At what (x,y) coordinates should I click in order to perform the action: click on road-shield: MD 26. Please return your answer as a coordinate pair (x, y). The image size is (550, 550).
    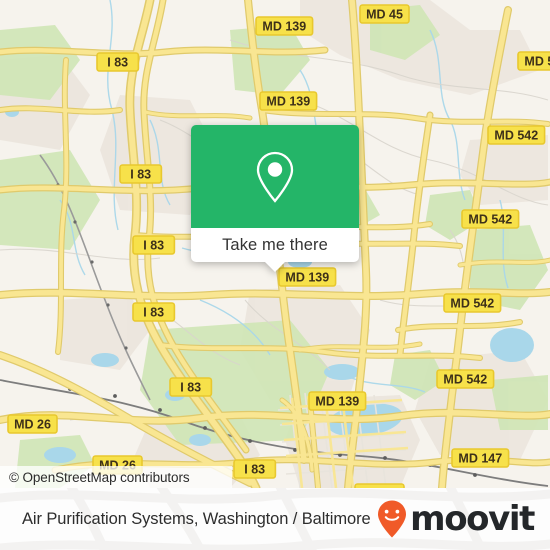
    Looking at the image, I should click on (32, 424).